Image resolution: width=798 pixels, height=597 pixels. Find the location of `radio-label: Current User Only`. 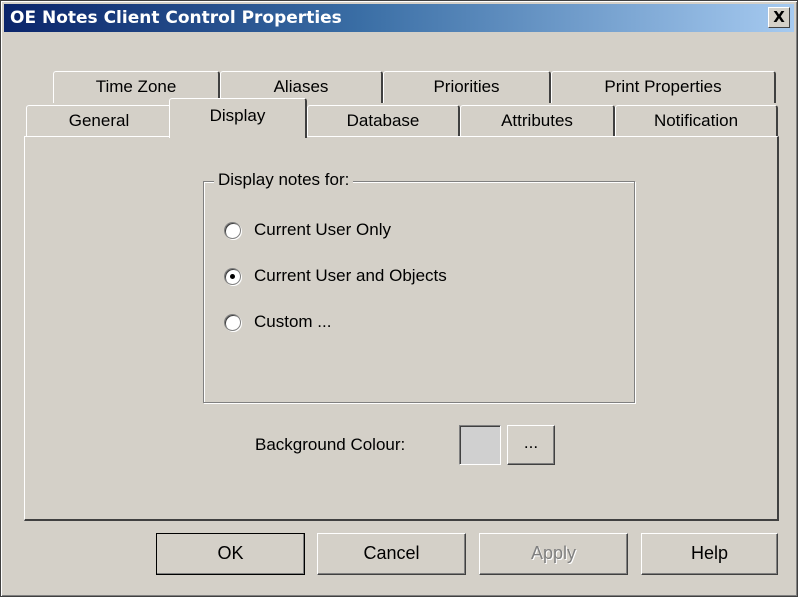

radio-label: Current User Only is located at coordinates (322, 229).